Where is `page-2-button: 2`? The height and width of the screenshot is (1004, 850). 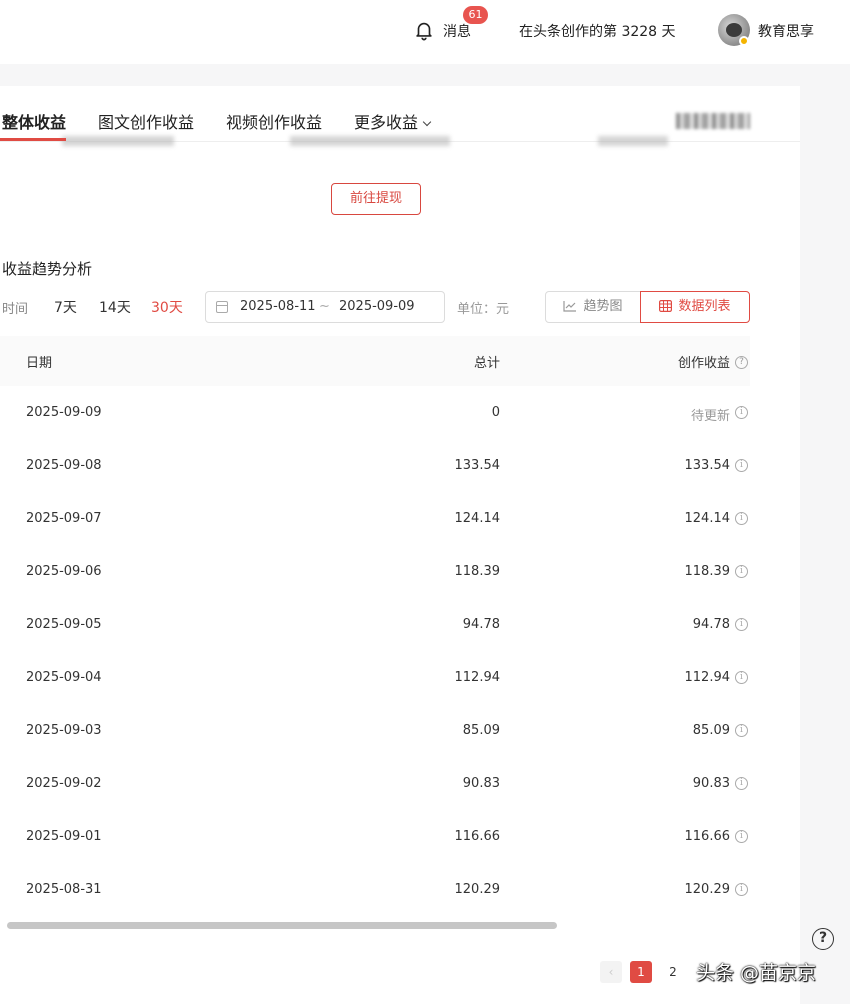
page-2-button: 2 is located at coordinates (673, 972).